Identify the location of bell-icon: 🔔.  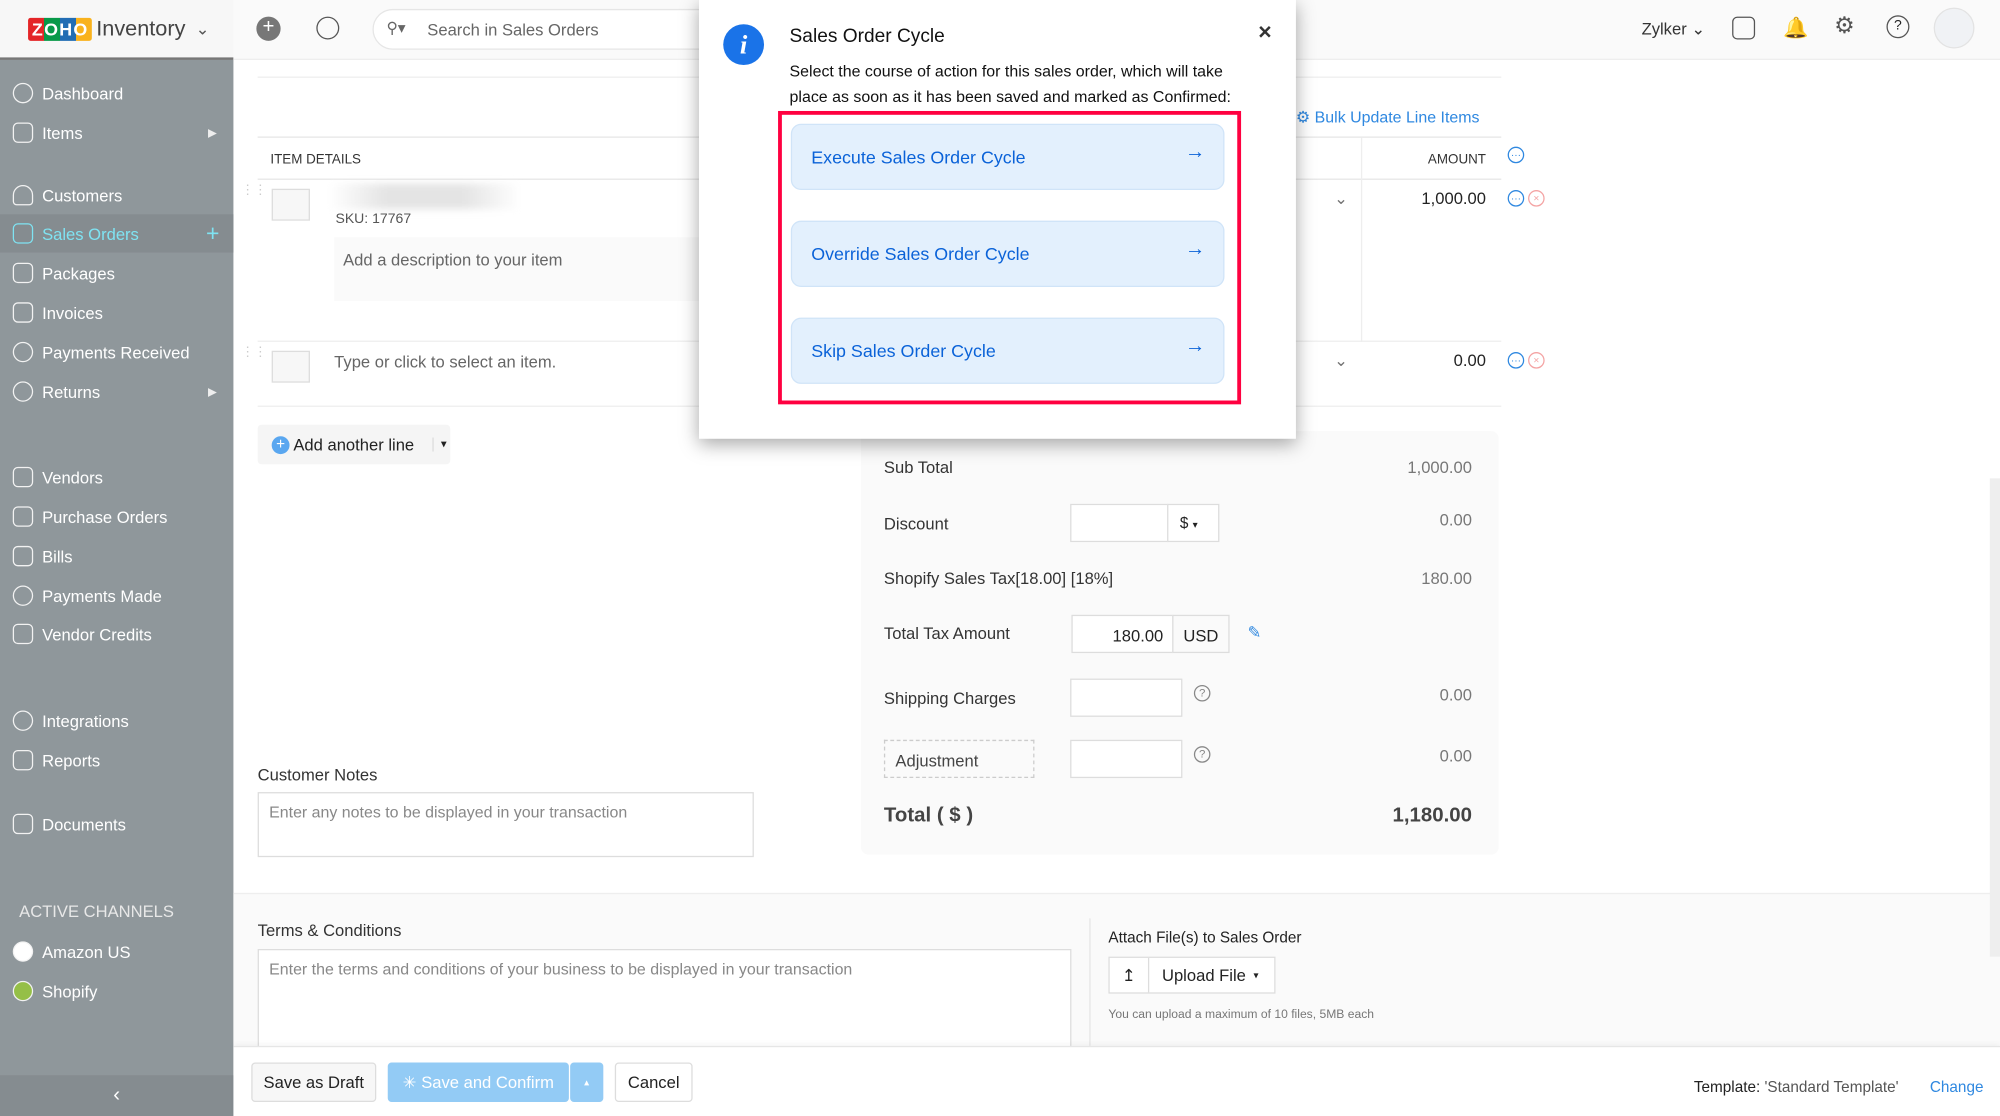
(1795, 28).